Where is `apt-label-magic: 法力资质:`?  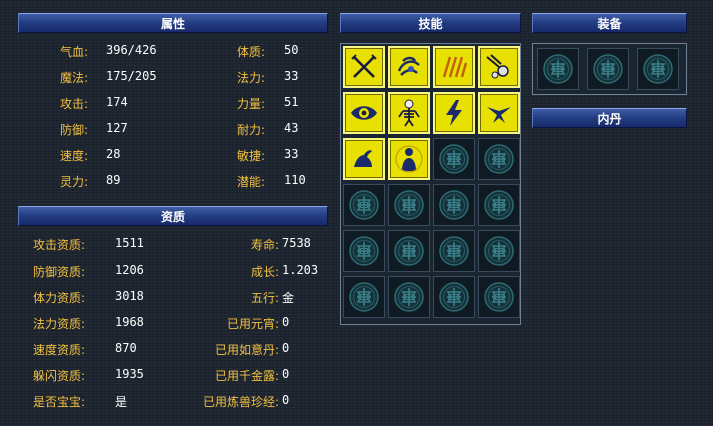 apt-label-magic: 法力资质: is located at coordinates (59, 324).